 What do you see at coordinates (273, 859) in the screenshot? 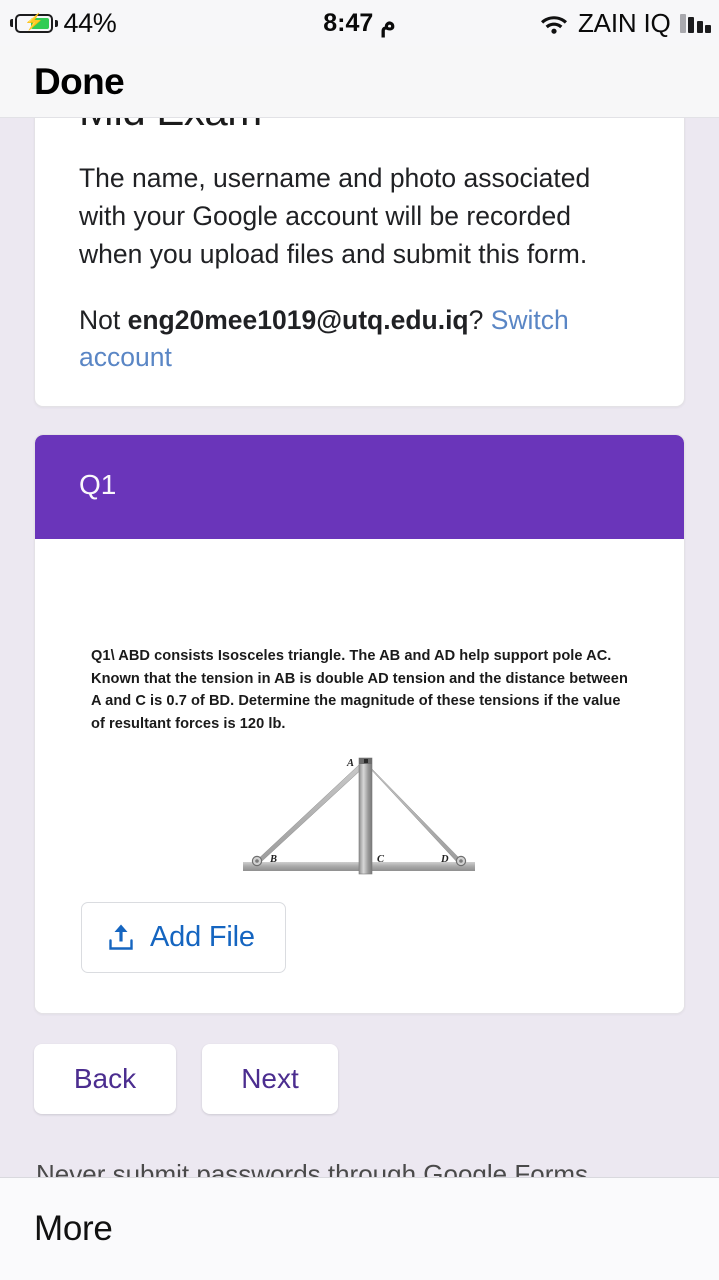
I see `diagram-label-b: B` at bounding box center [273, 859].